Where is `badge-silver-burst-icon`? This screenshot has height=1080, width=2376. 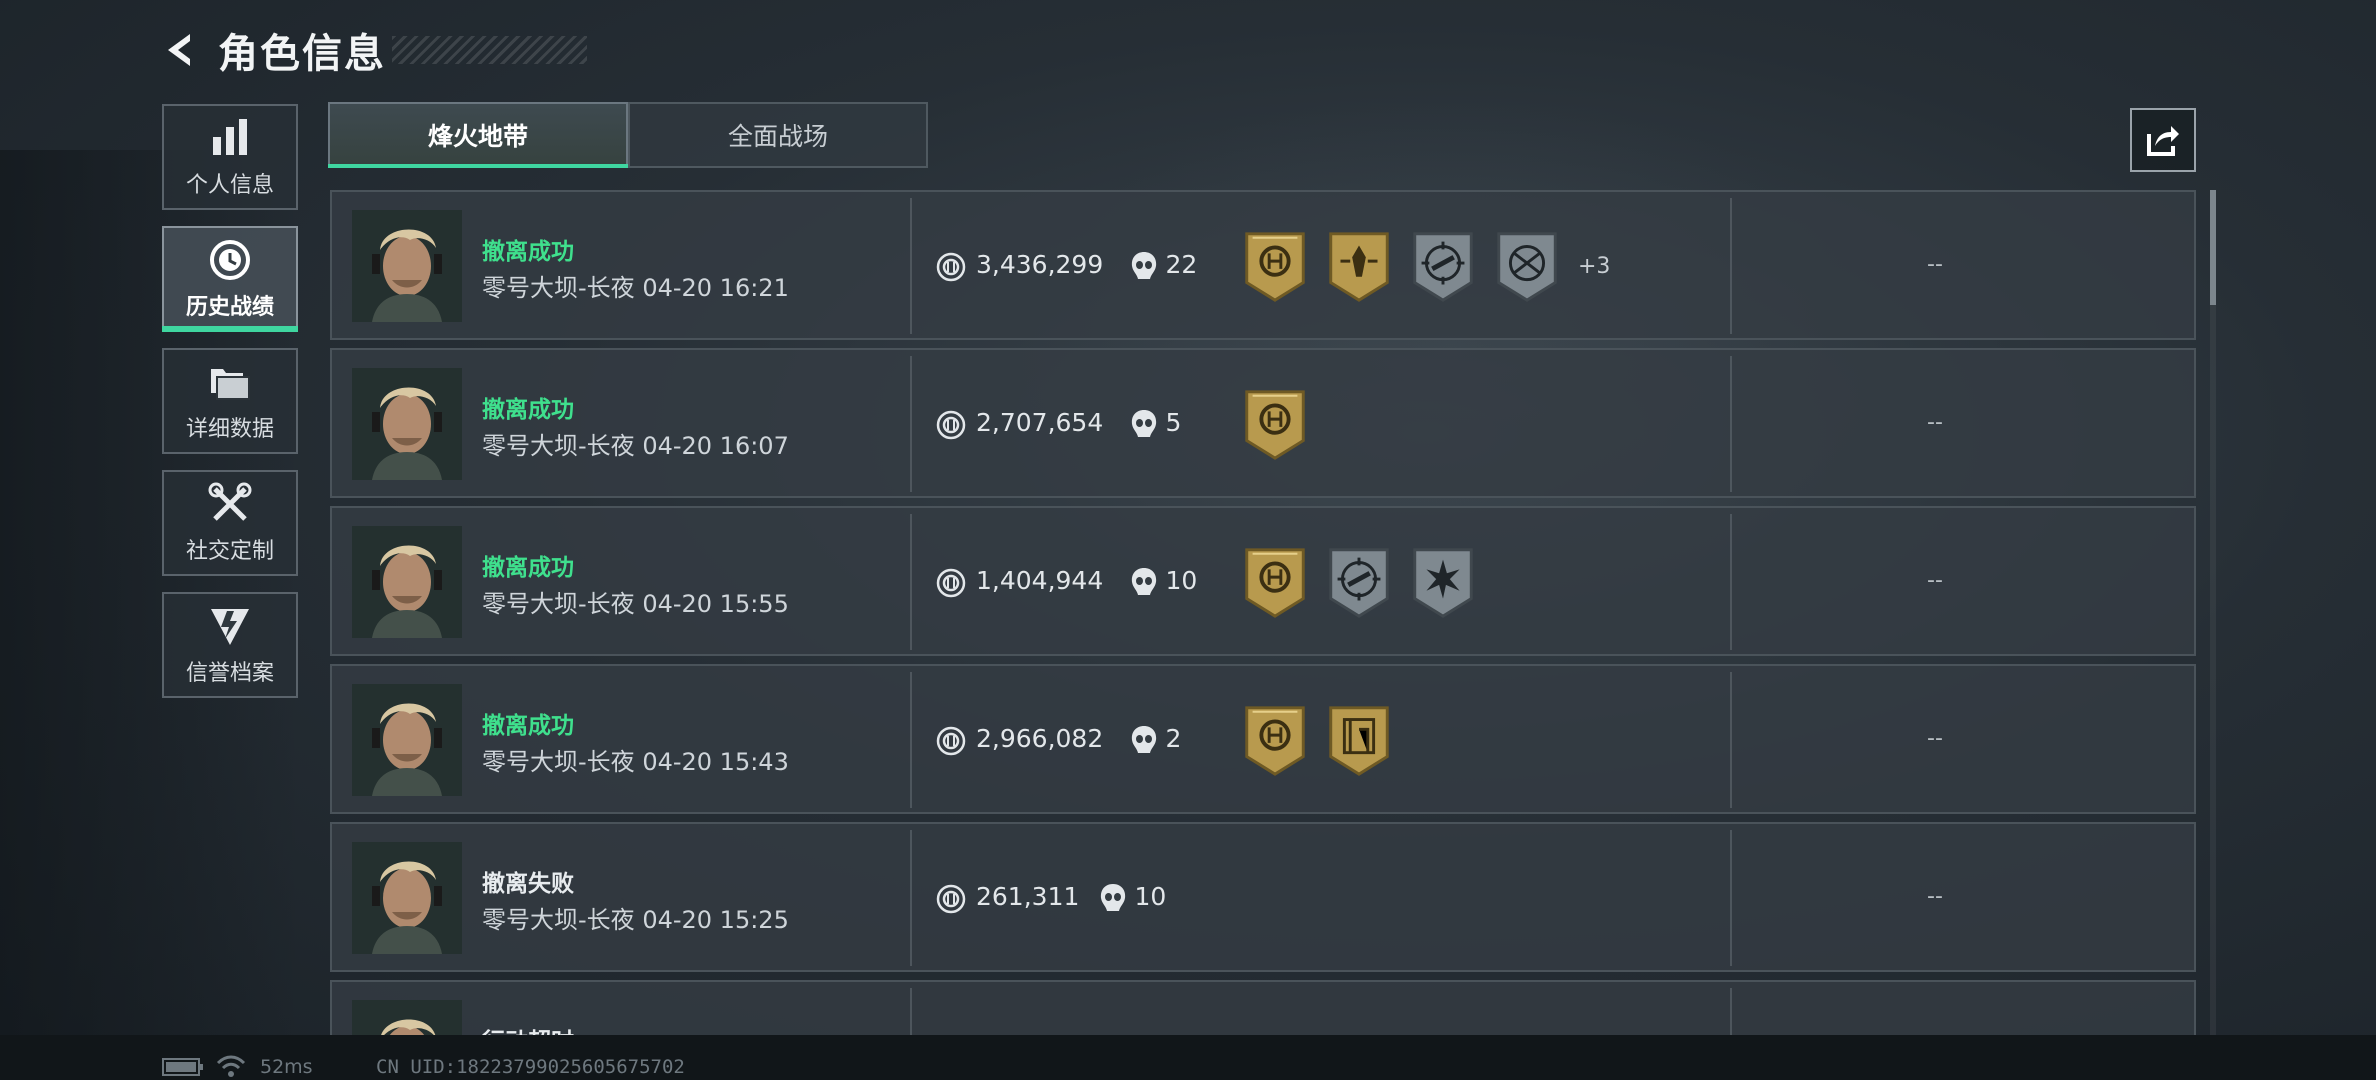 badge-silver-burst-icon is located at coordinates (1443, 582).